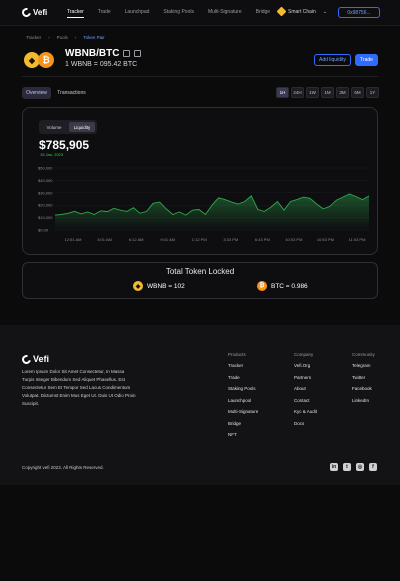 Image resolution: width=400 pixels, height=581 pixels. I want to click on footer-col-title: Community, so click(363, 354).